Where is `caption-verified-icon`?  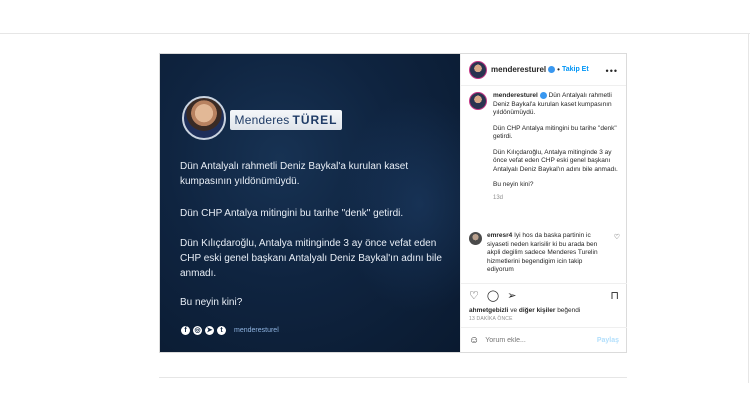 caption-verified-icon is located at coordinates (543, 95).